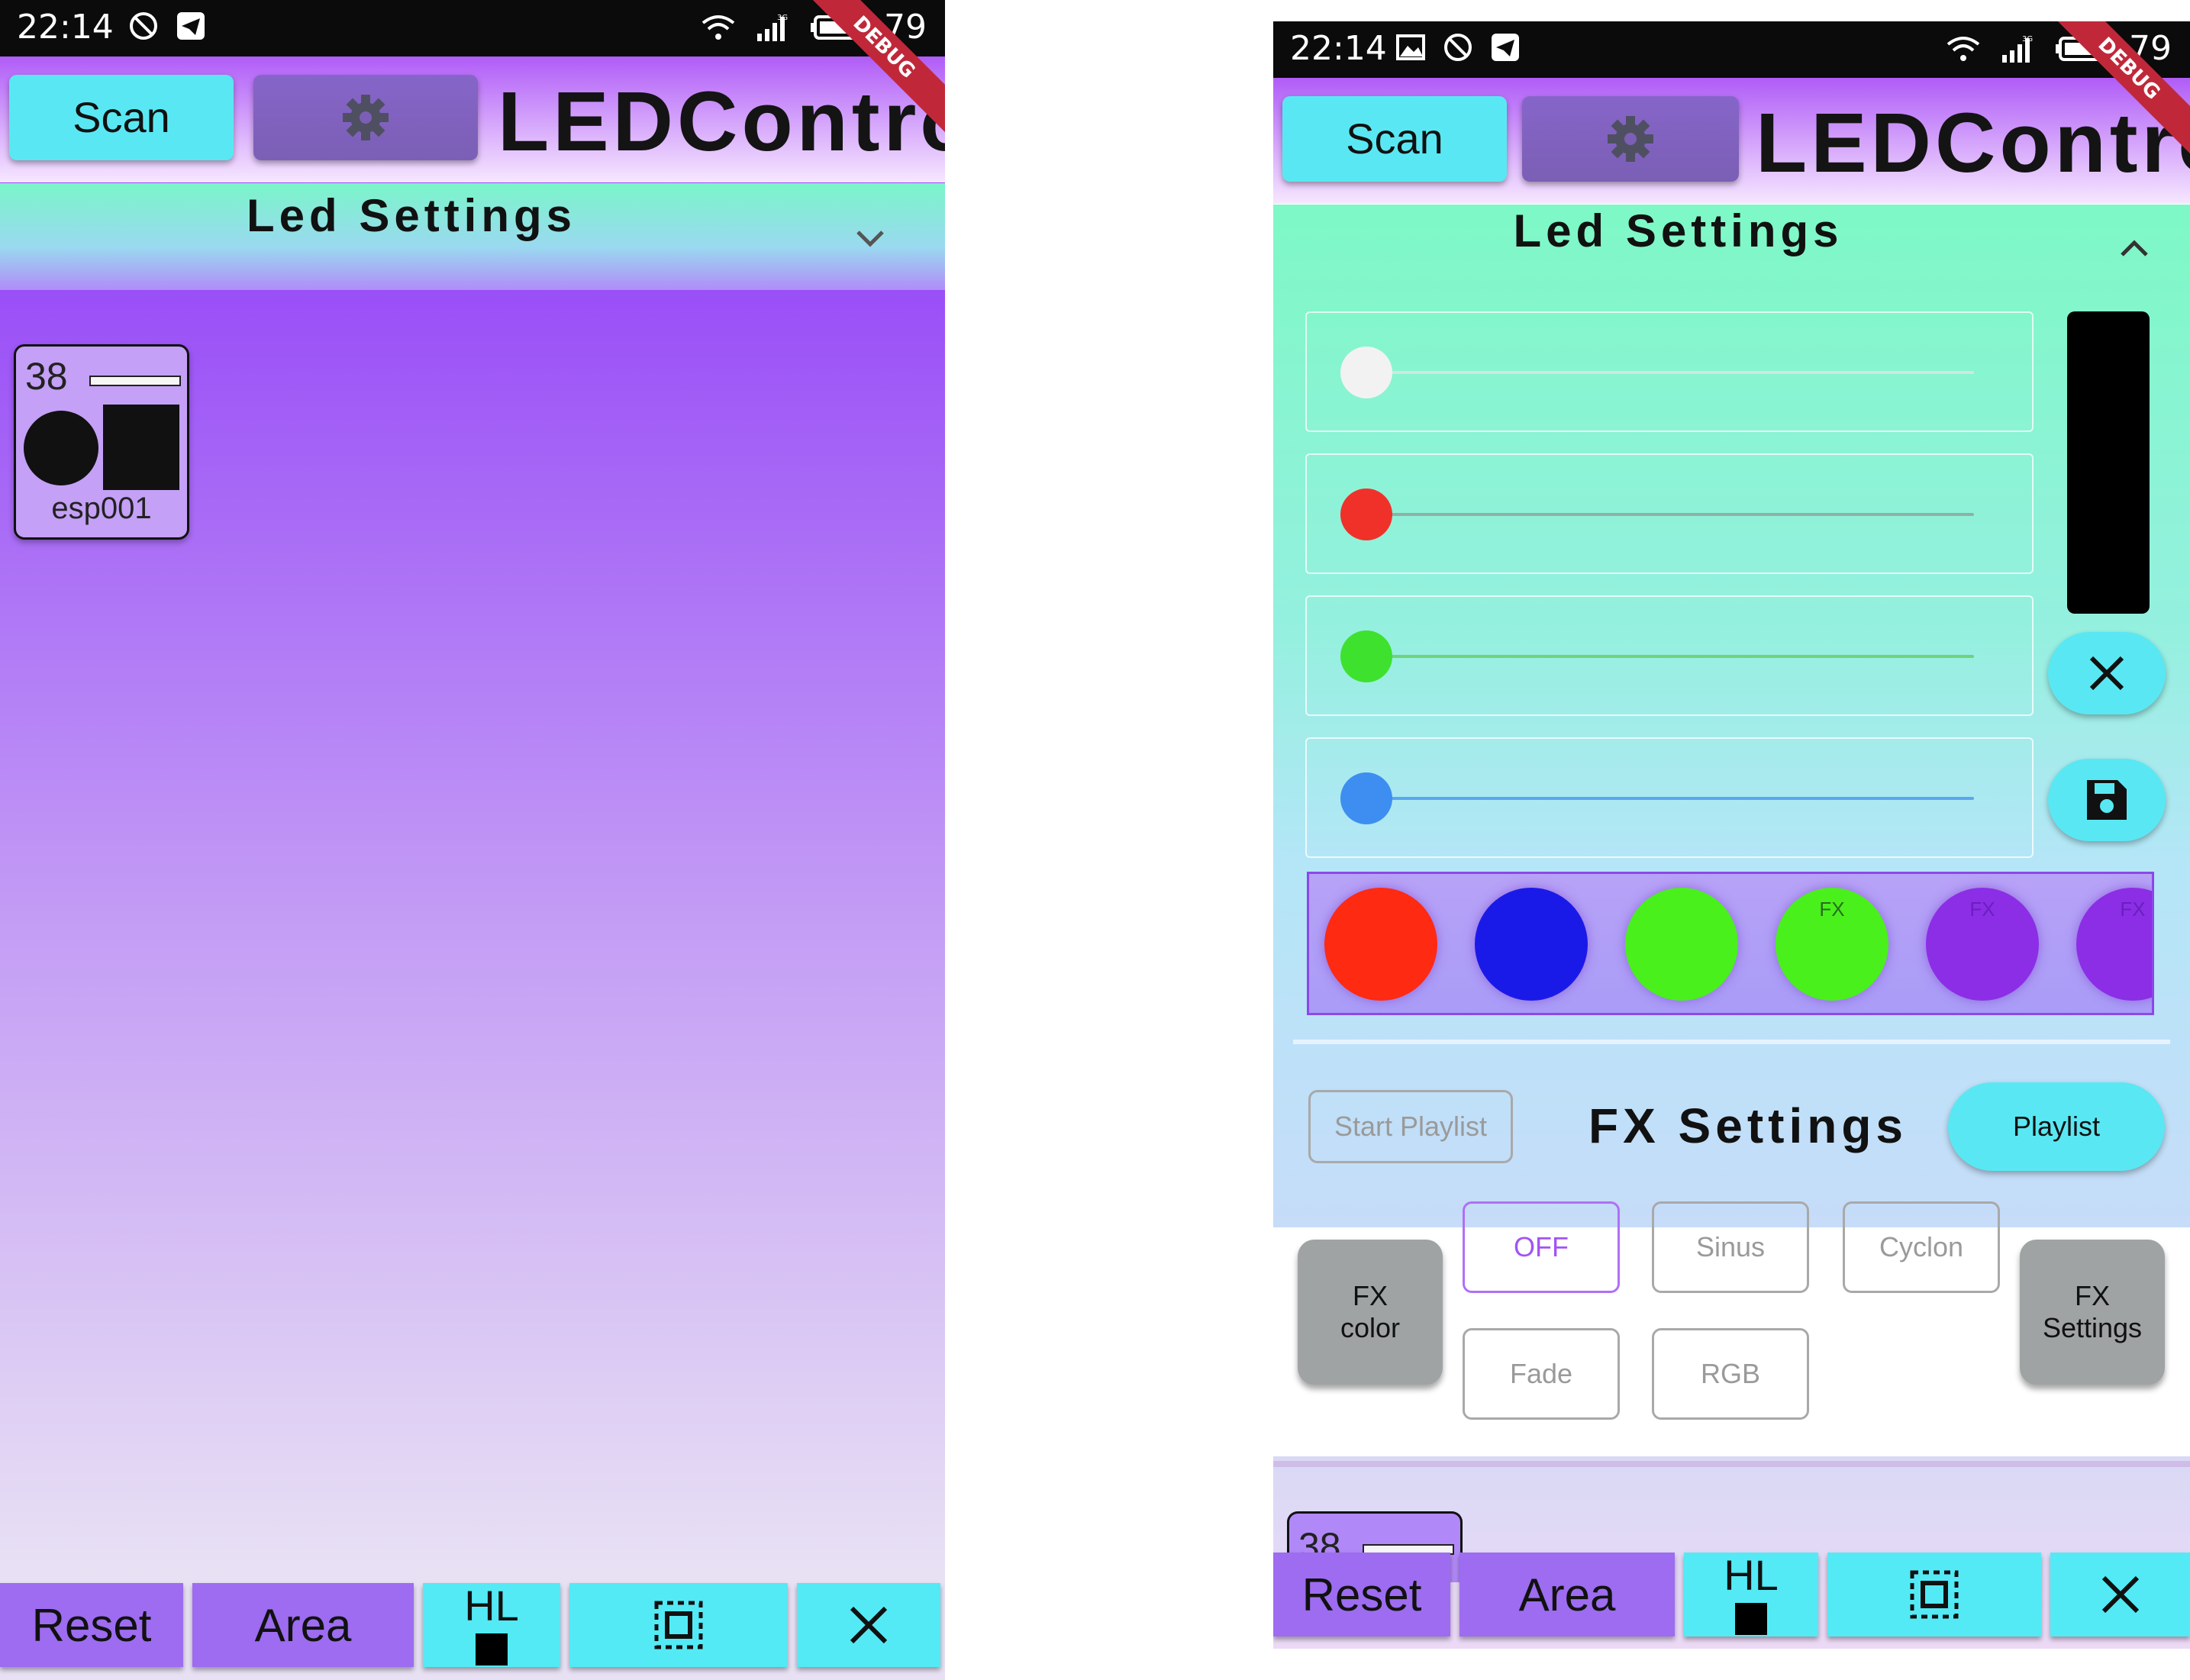  Describe the element at coordinates (1921, 1247) in the screenshot. I see `fx-mode-cyclon: Cyclon` at that location.